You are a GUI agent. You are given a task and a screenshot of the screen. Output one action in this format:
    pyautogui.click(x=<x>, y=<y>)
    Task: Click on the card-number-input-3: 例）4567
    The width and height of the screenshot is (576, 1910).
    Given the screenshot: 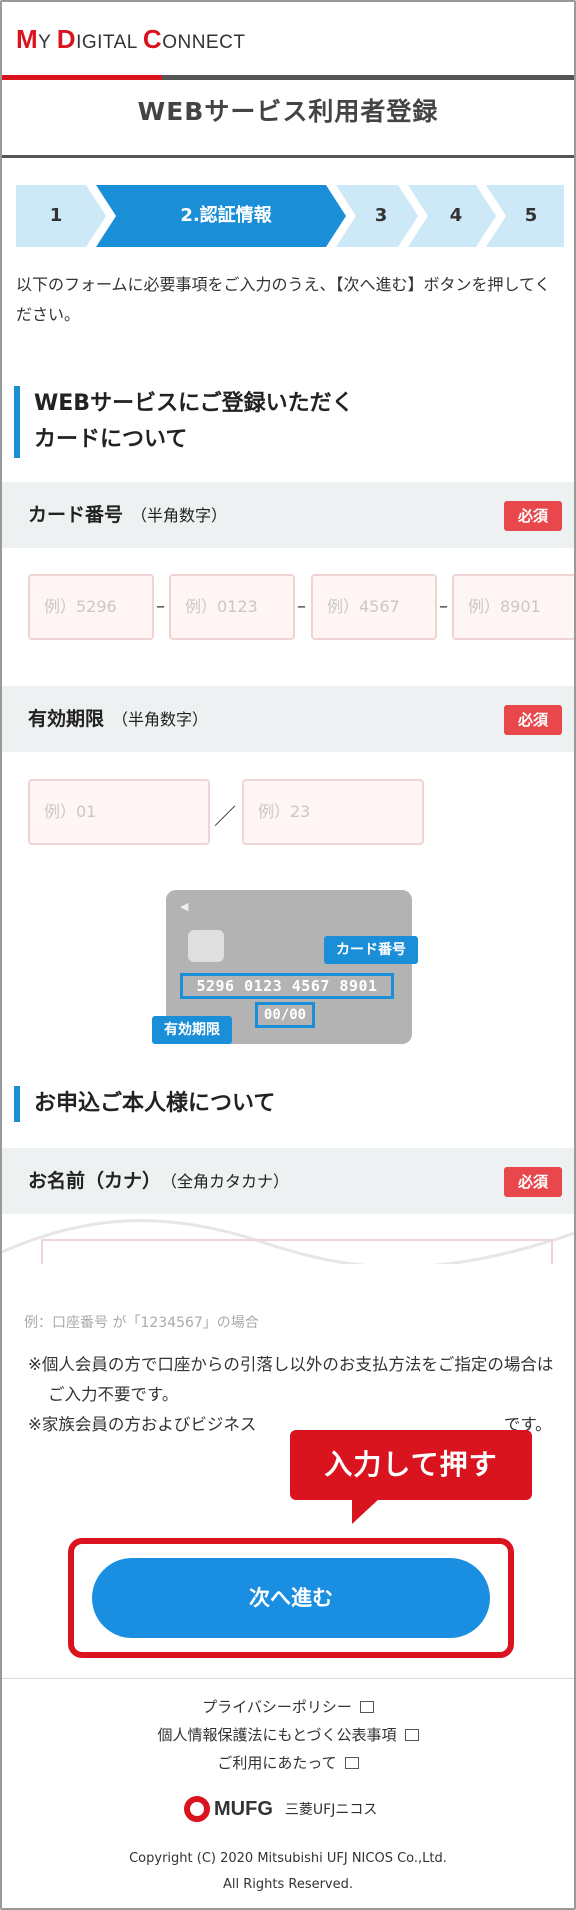 What is the action you would take?
    pyautogui.click(x=374, y=607)
    